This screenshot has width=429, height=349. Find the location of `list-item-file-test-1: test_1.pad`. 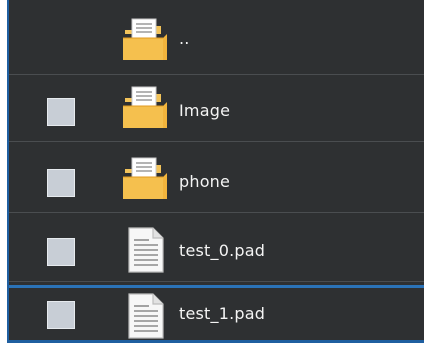

list-item-file-test-1: test_1.pad is located at coordinates (216, 313).